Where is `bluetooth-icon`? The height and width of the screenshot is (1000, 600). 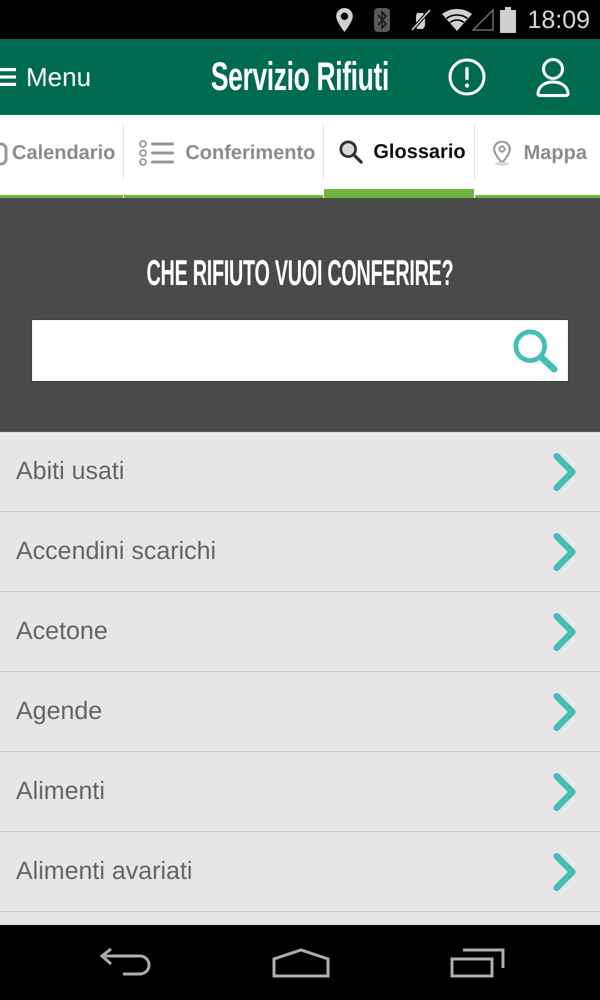
bluetooth-icon is located at coordinates (382, 20).